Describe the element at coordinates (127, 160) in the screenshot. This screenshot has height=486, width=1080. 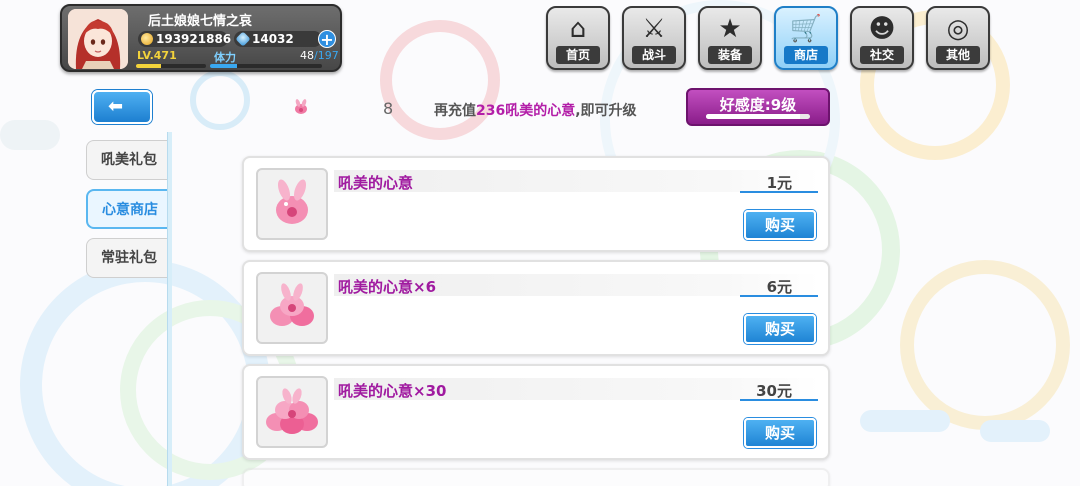
I see `tab-gift-pack: 吼美礼包` at that location.